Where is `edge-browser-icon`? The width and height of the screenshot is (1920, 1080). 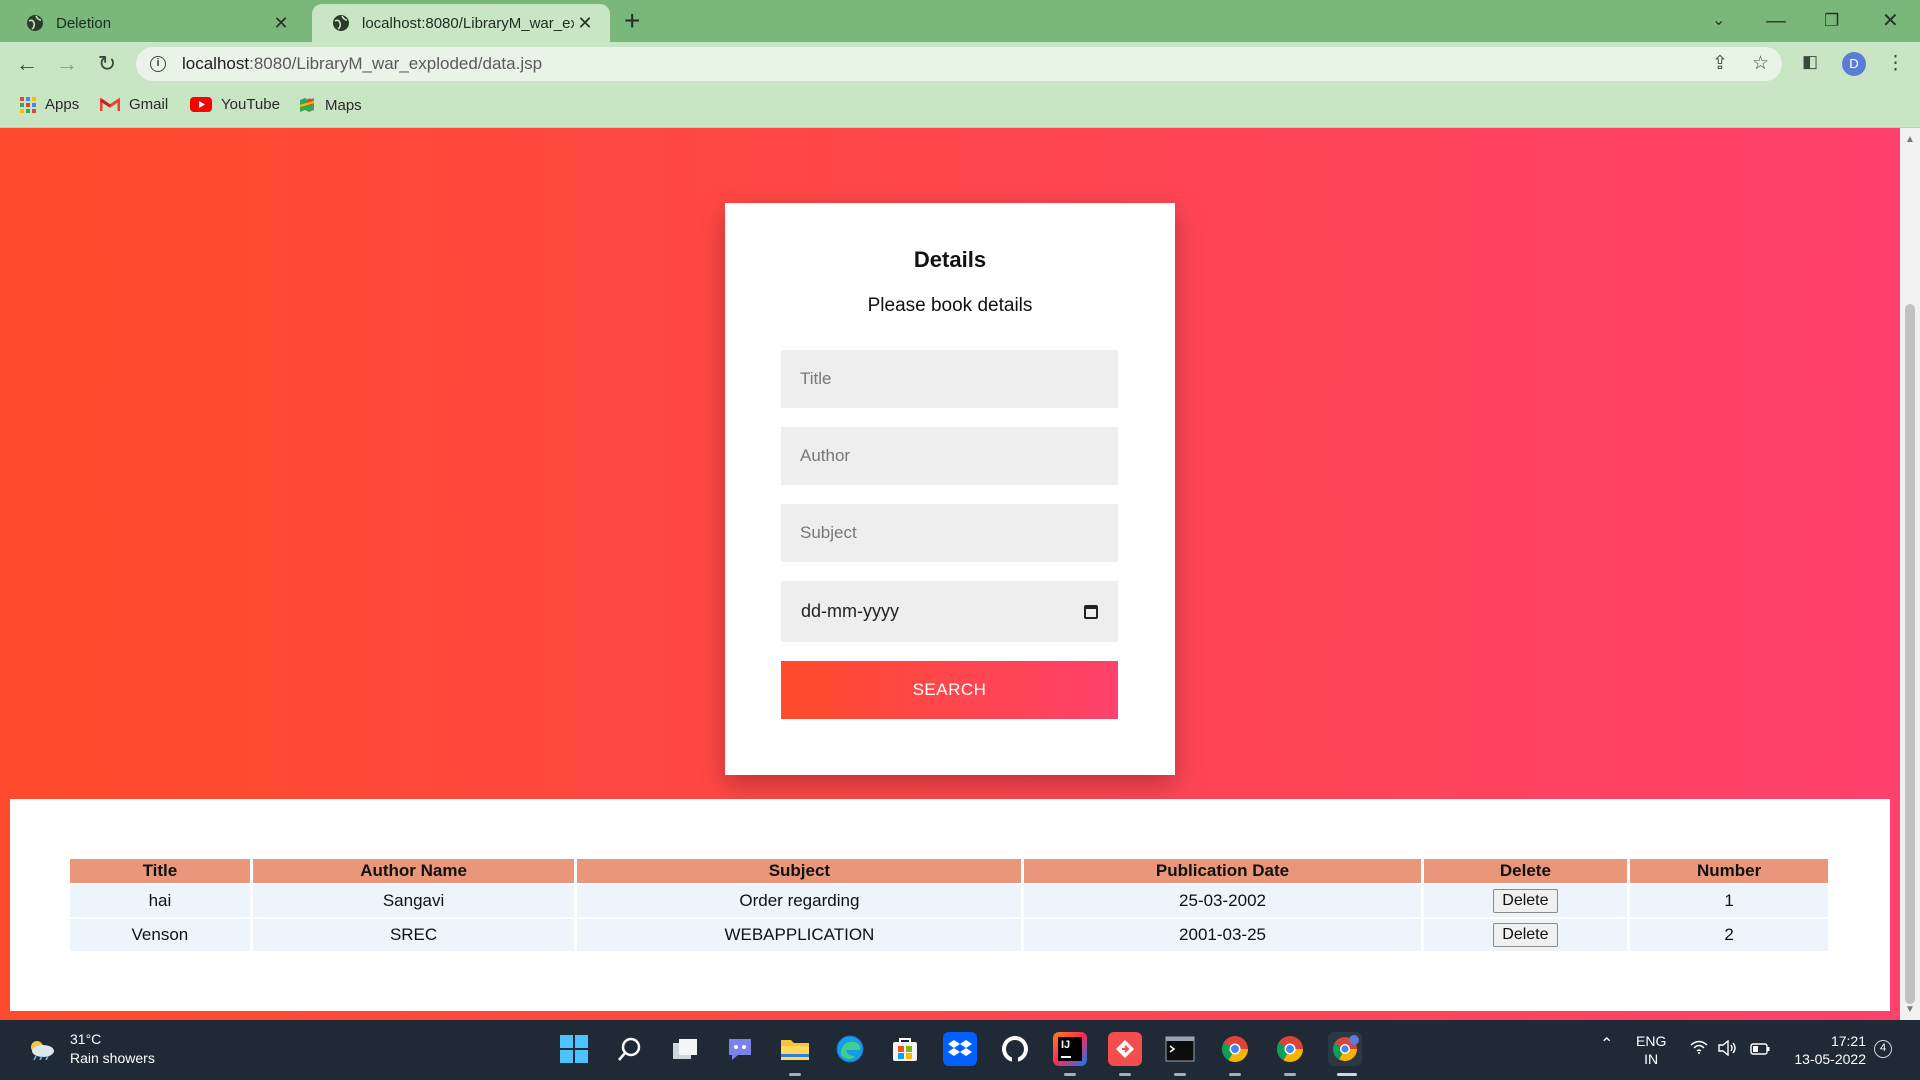 edge-browser-icon is located at coordinates (850, 1049).